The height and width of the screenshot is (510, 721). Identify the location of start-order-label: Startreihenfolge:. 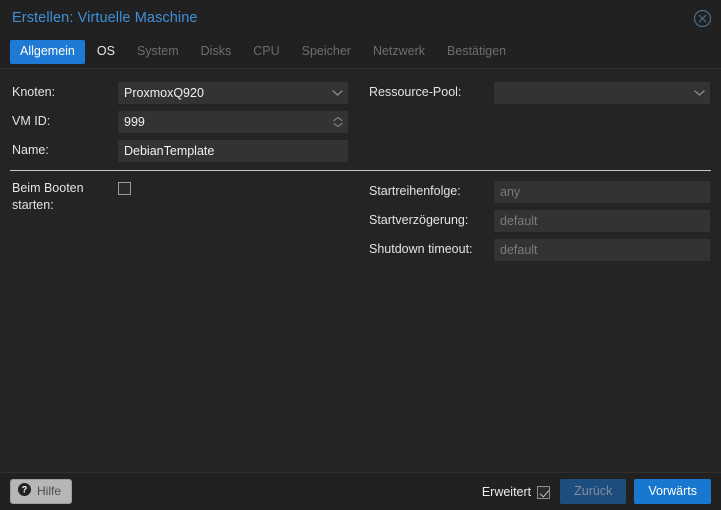
(415, 191).